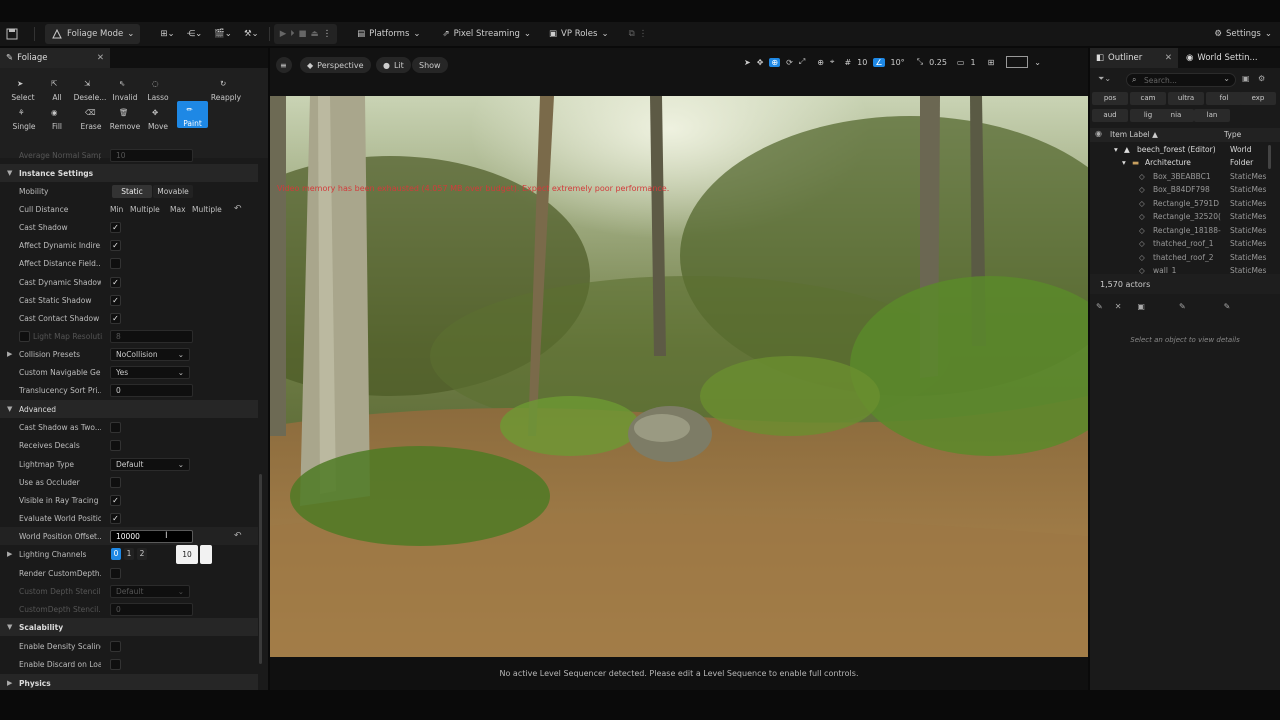  What do you see at coordinates (142, 554) in the screenshot?
I see `channel-2-toggle: 2` at bounding box center [142, 554].